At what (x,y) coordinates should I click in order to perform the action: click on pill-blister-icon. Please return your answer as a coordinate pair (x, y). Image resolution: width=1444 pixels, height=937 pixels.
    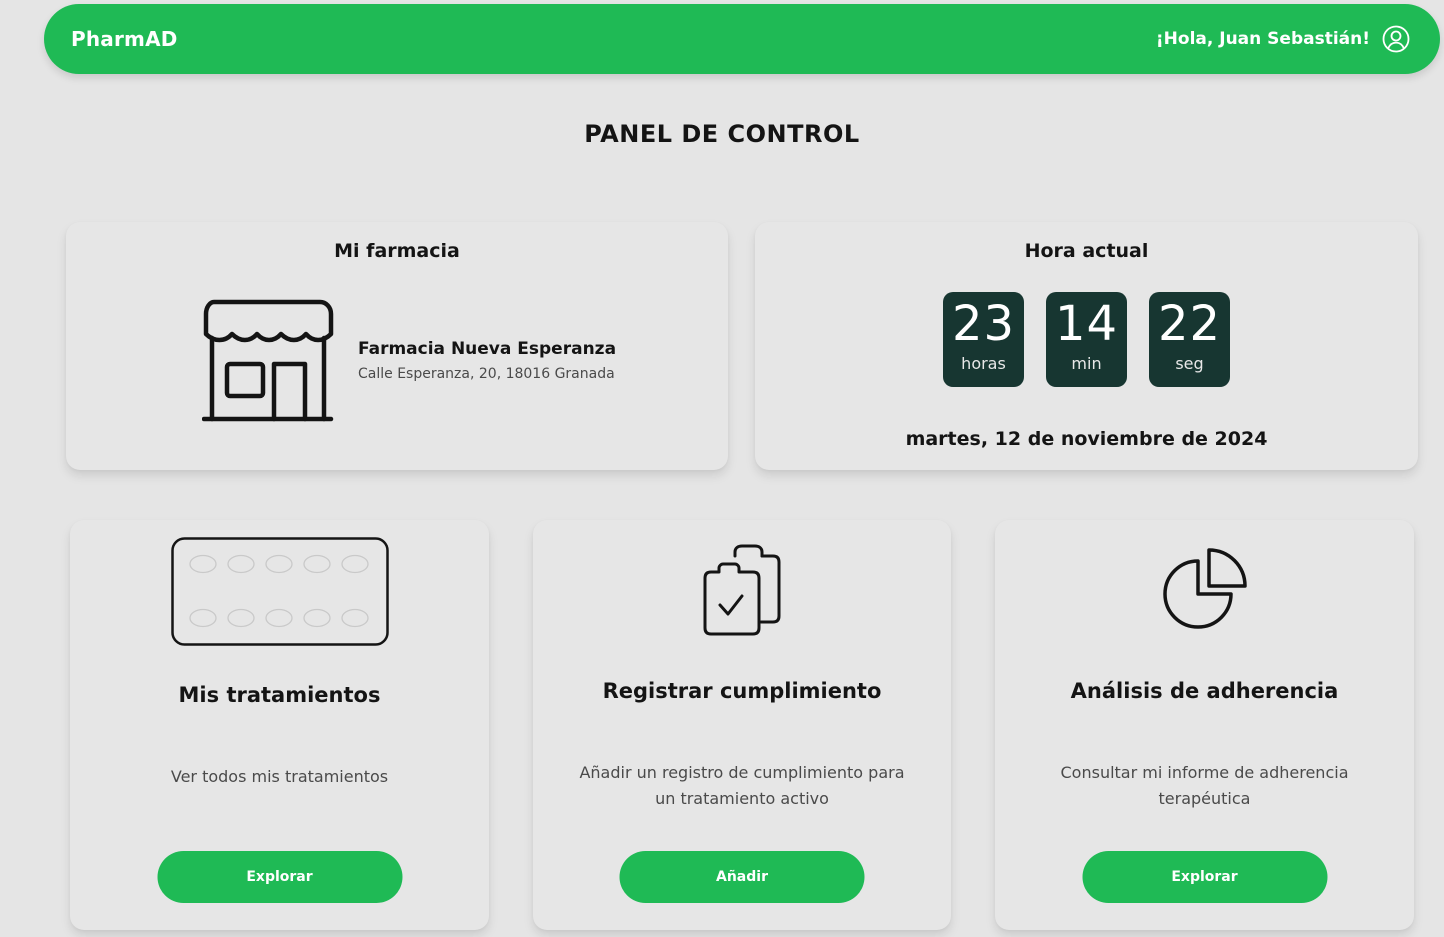
    Looking at the image, I should click on (279, 593).